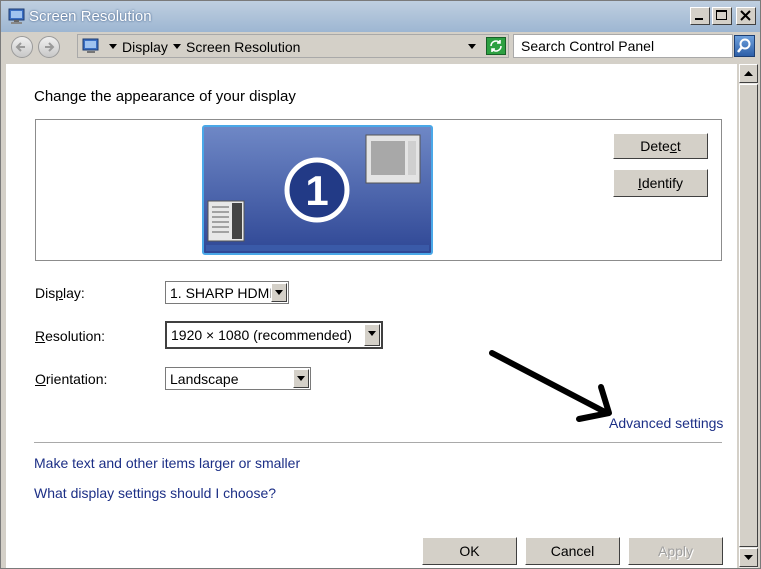 The height and width of the screenshot is (569, 761). What do you see at coordinates (655, 146) in the screenshot?
I see `detect-label-part: Dete` at bounding box center [655, 146].